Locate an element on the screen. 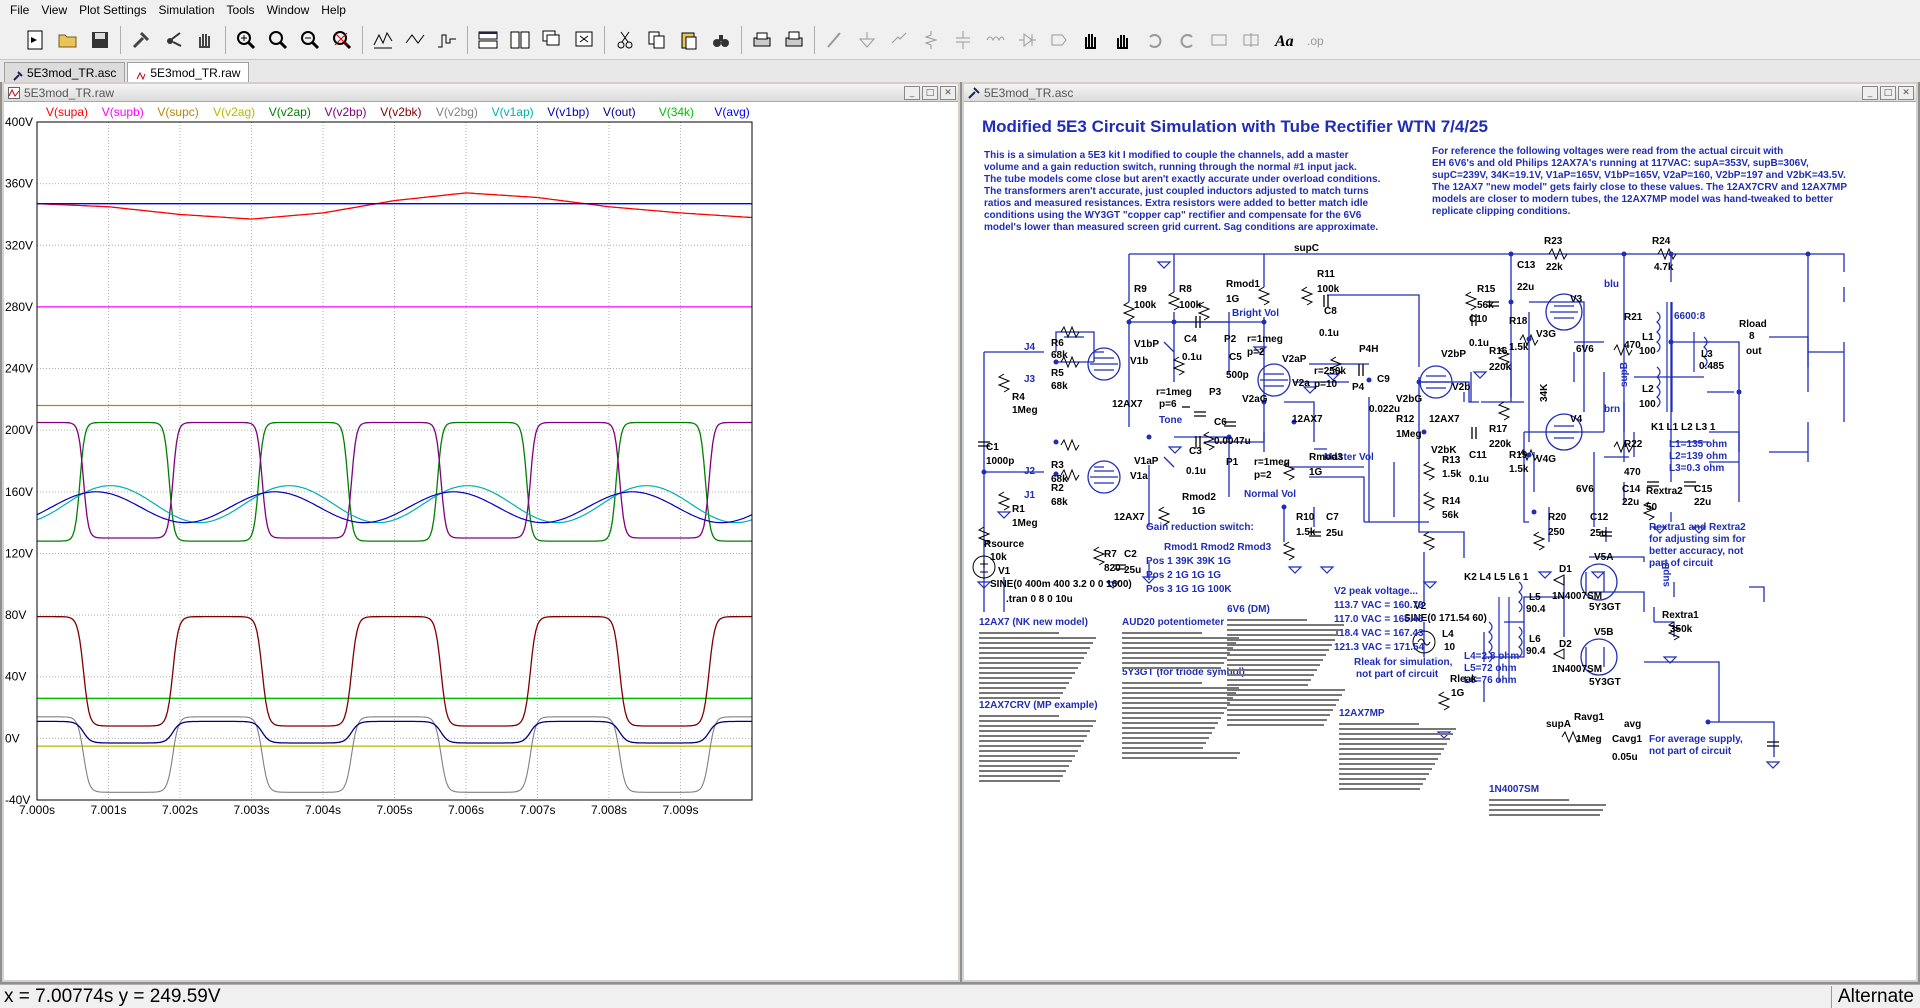 This screenshot has height=1008, width=1920. wire-icon is located at coordinates (835, 40).